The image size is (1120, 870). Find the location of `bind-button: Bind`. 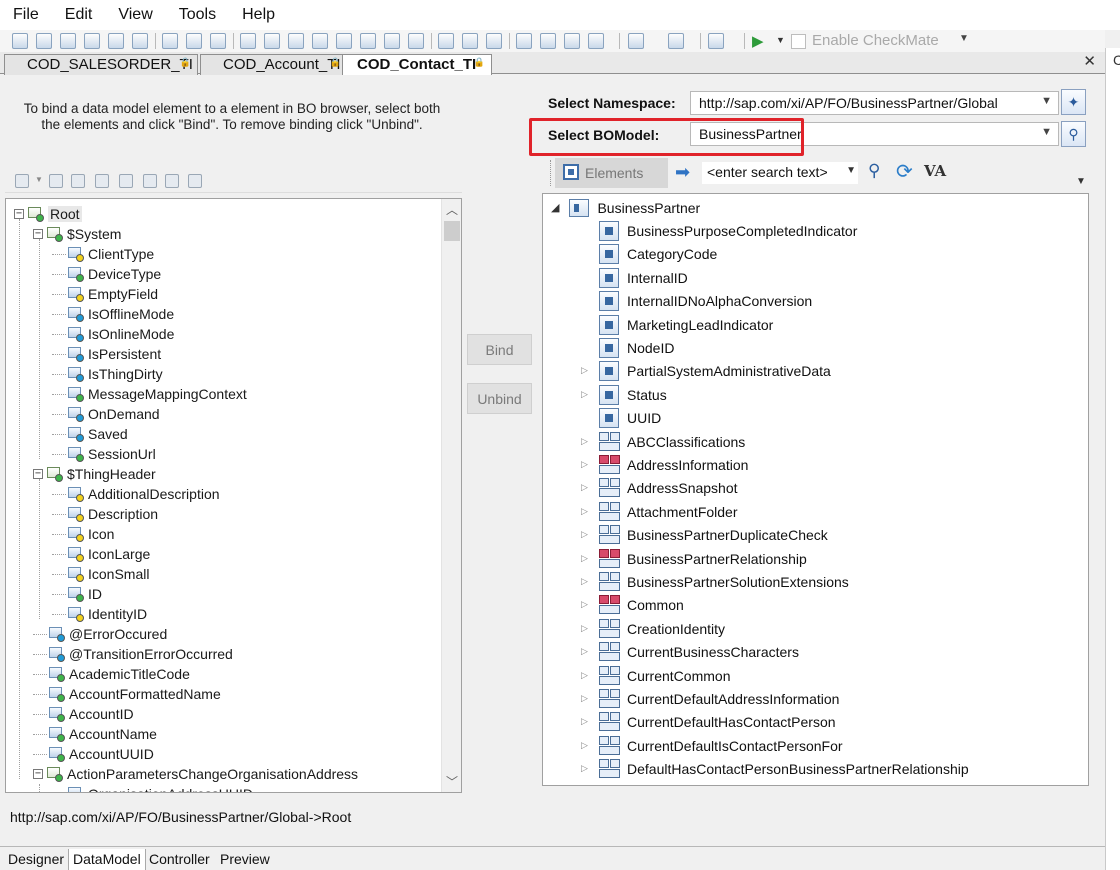

bind-button: Bind is located at coordinates (499, 349).